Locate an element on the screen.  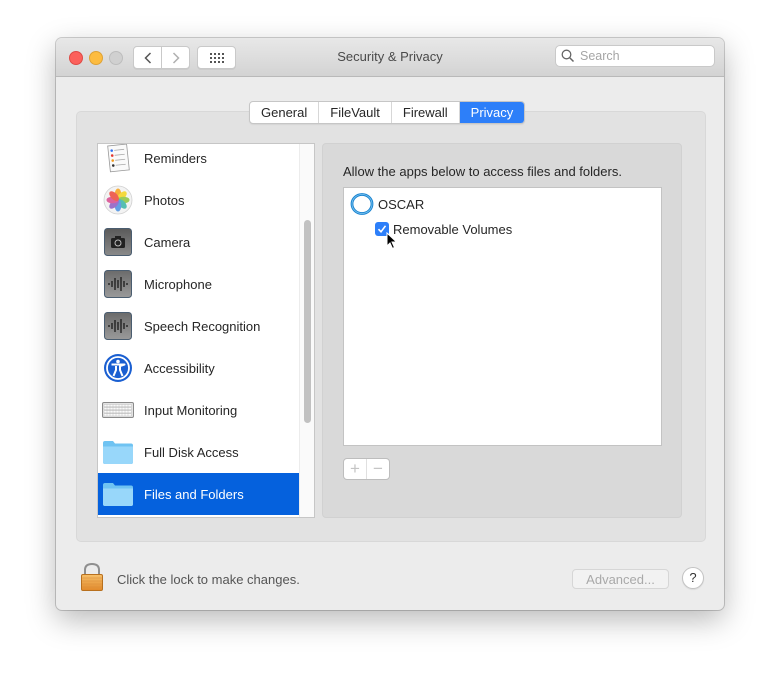
microphone-icon is located at coordinates (118, 284).